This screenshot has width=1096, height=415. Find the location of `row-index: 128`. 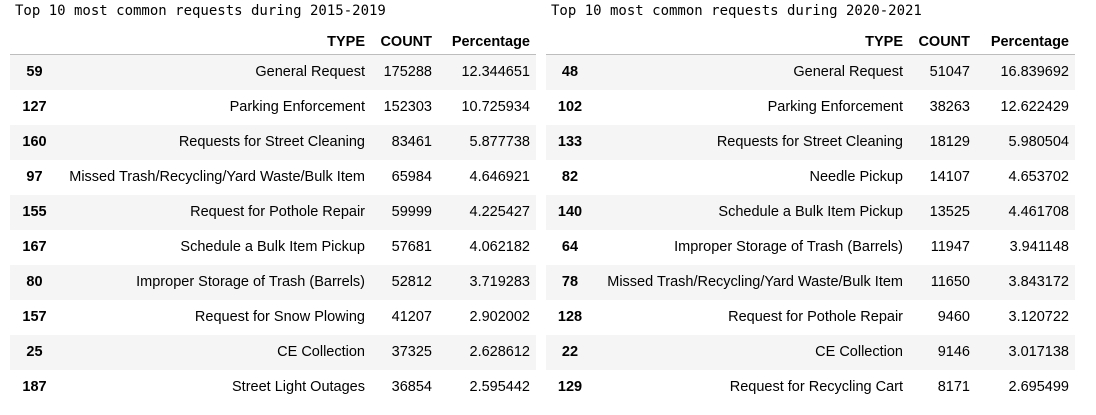

row-index: 128 is located at coordinates (570, 317).